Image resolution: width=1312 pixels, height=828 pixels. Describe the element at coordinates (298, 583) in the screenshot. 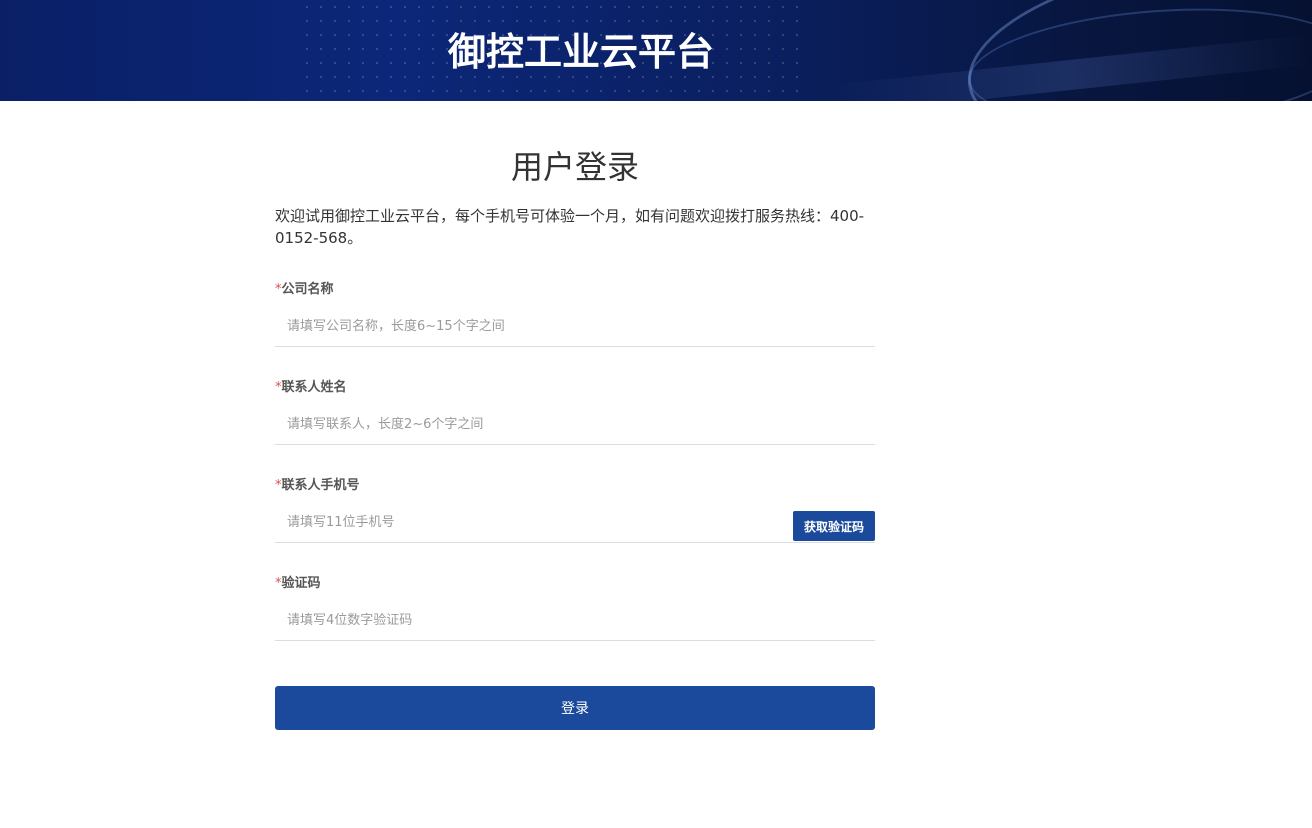

I see `verification-code-label: *验证码` at that location.